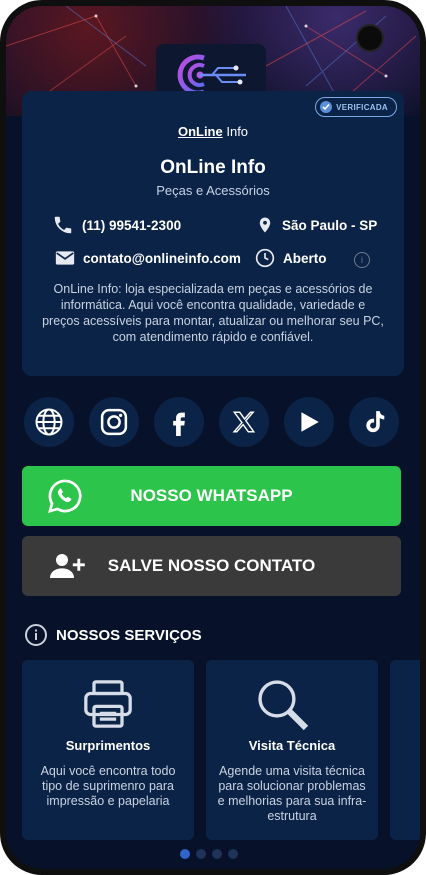 This screenshot has height=875, width=426. I want to click on hours-status: Aberto, so click(291, 258).